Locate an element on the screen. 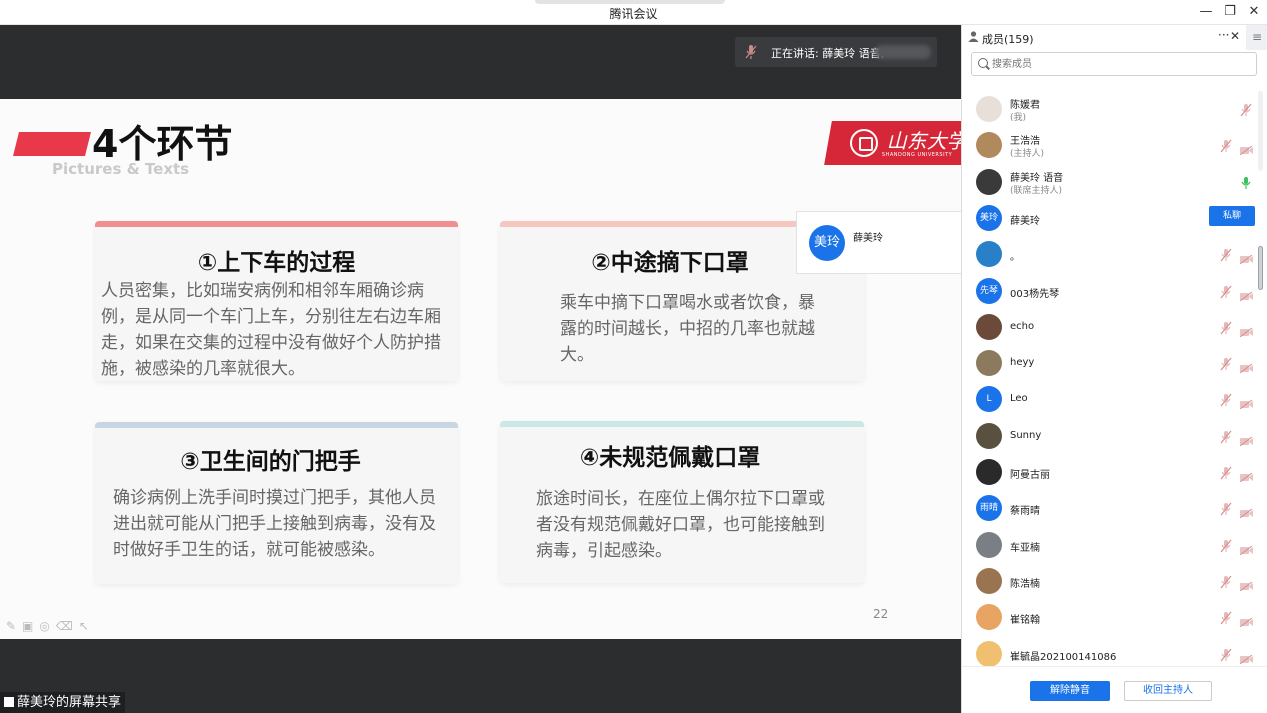 Image resolution: width=1267 pixels, height=713 pixels. member-name: 陈浩楠 is located at coordinates (1025, 584).